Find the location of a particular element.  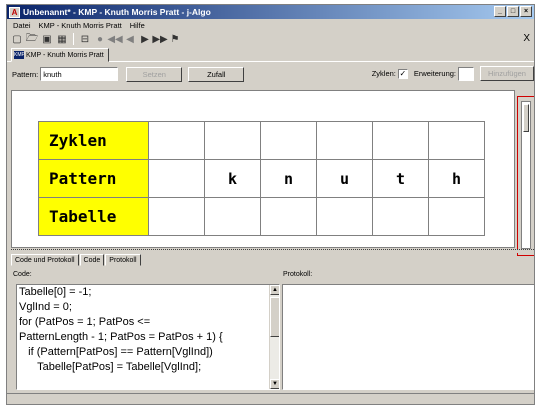

menu-hilfe: Hilfe is located at coordinates (137, 25).